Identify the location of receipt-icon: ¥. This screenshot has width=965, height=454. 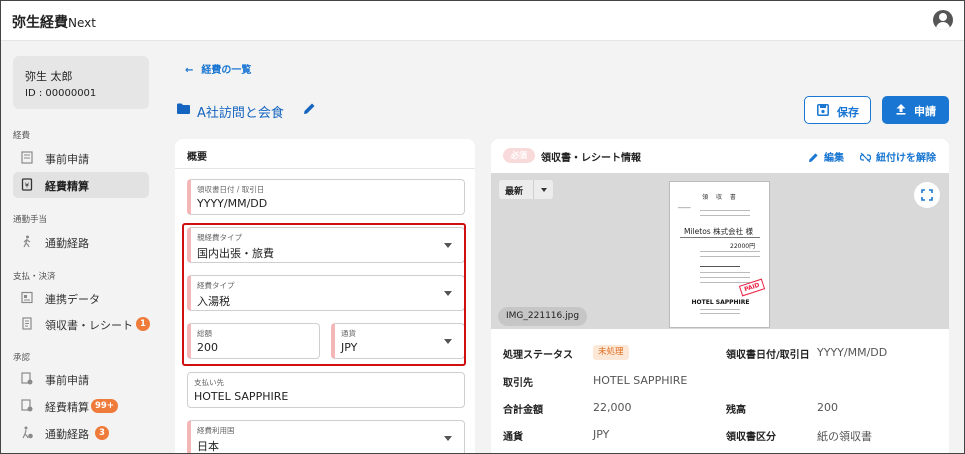
(27, 184).